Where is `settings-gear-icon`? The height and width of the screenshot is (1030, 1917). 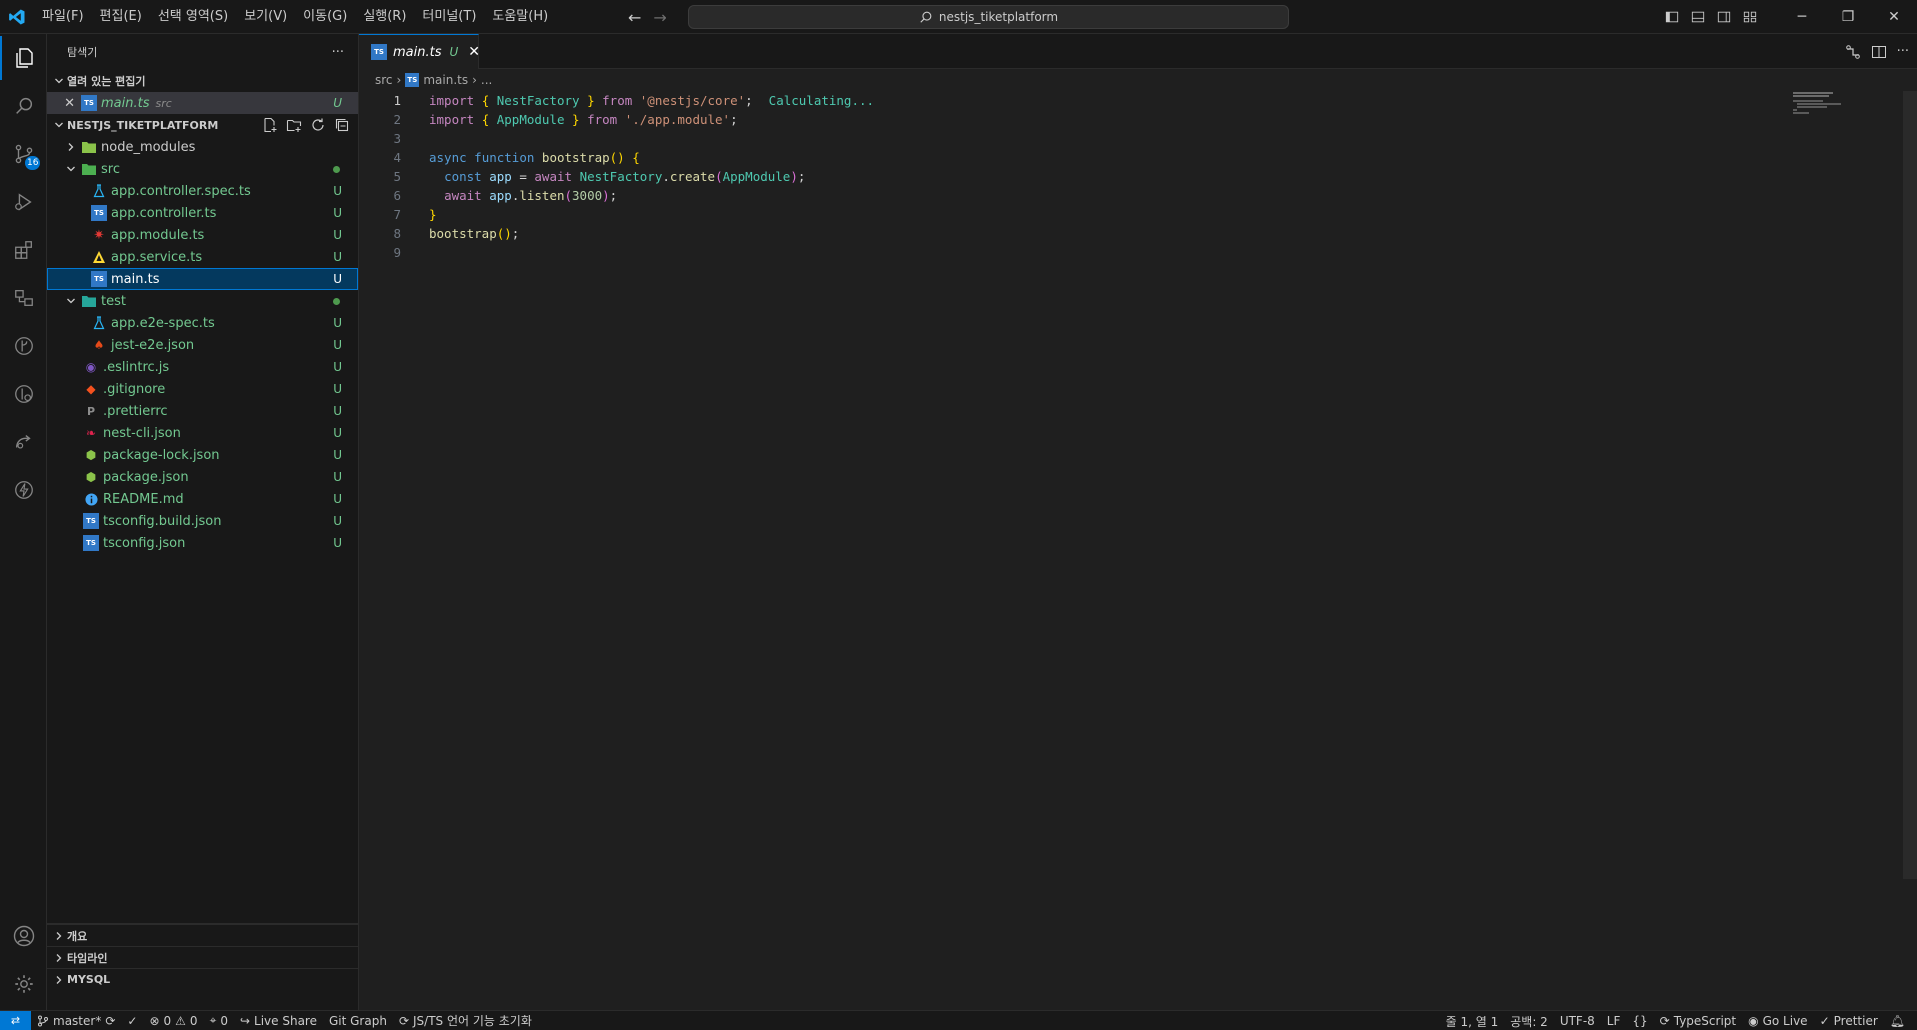
settings-gear-icon is located at coordinates (23, 984).